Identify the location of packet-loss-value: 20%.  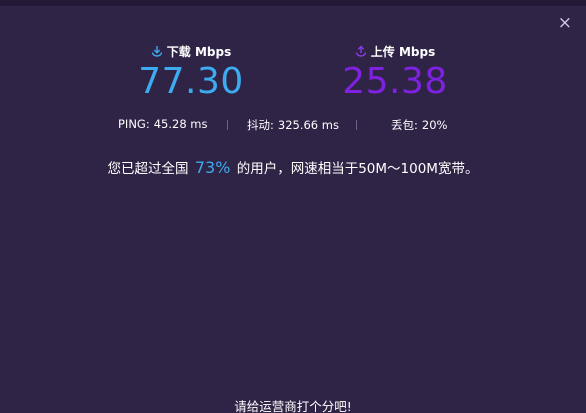
(434, 125).